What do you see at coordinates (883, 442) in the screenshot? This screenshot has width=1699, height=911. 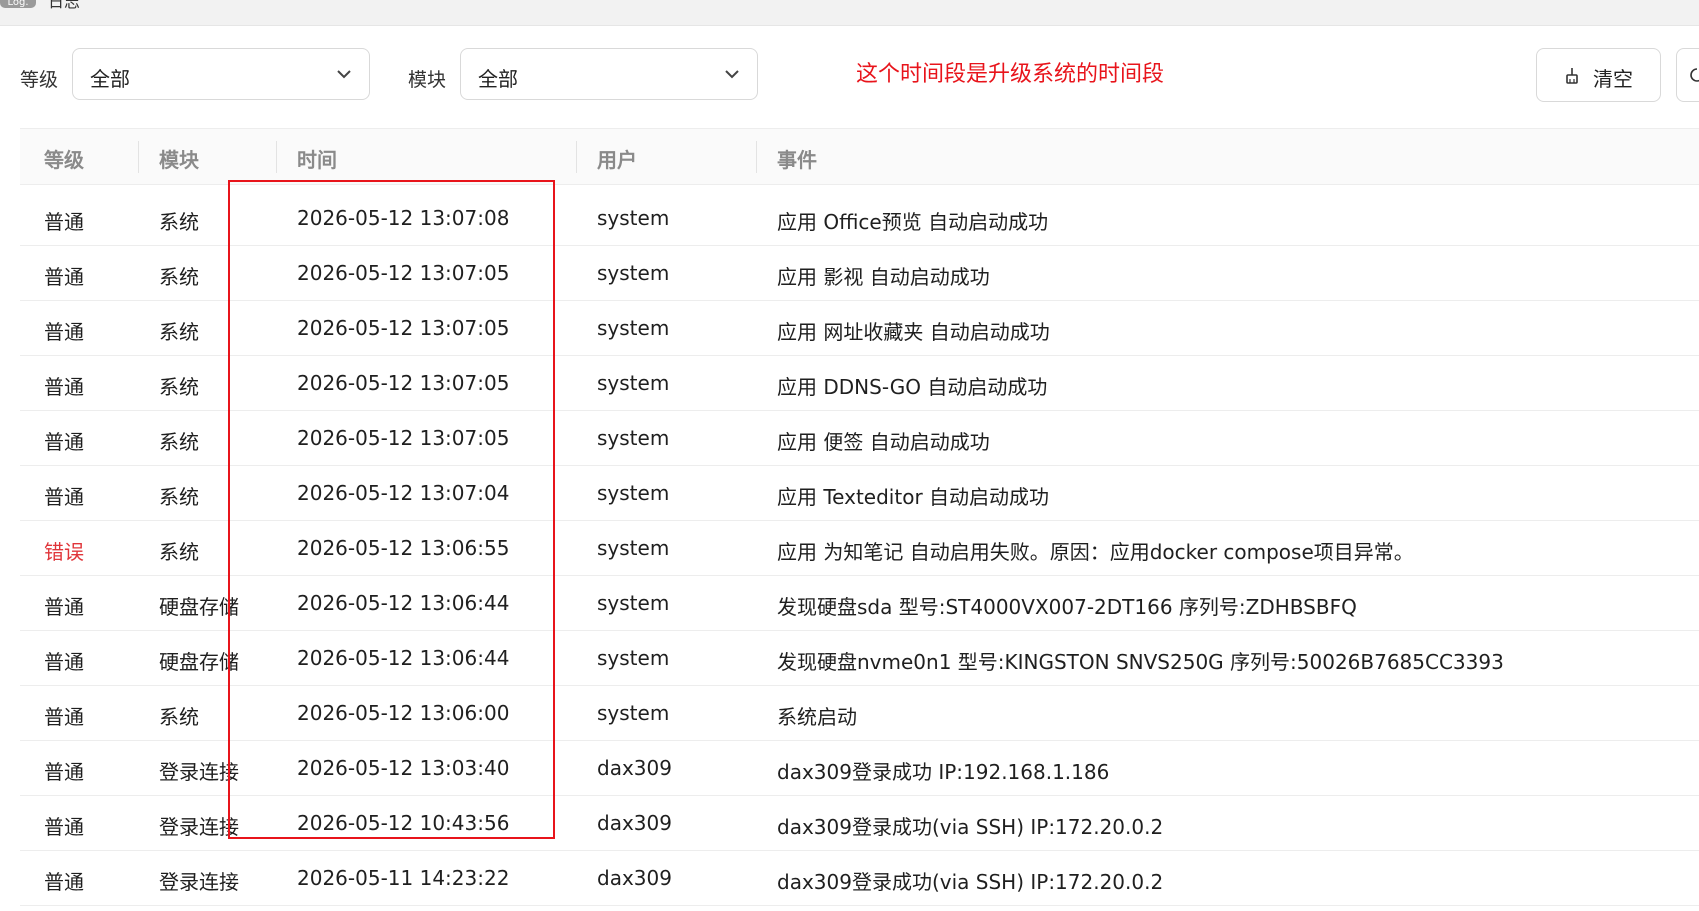 I see `event-cell: 应用 便签 自动启动成功` at bounding box center [883, 442].